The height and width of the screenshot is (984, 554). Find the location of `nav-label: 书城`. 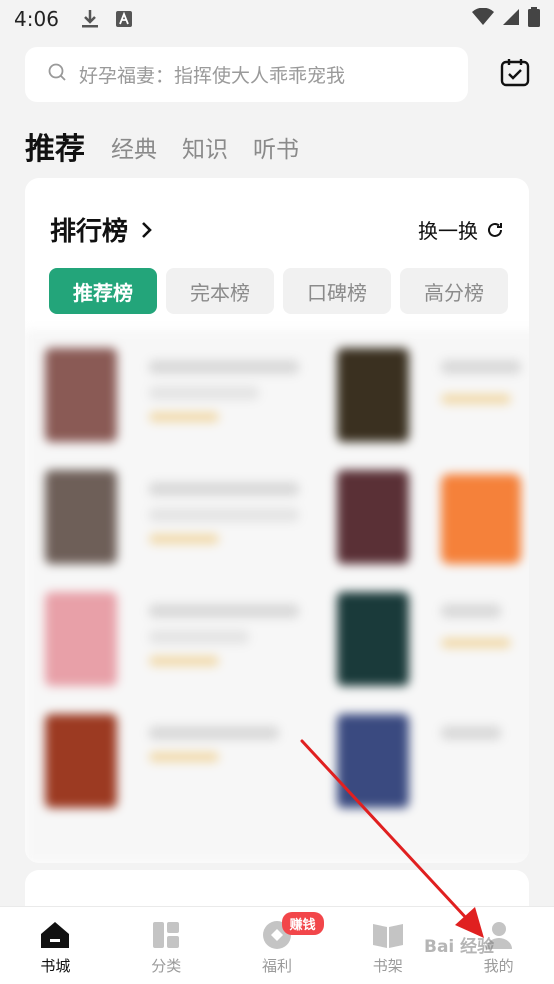

nav-label: 书城 is located at coordinates (55, 966).